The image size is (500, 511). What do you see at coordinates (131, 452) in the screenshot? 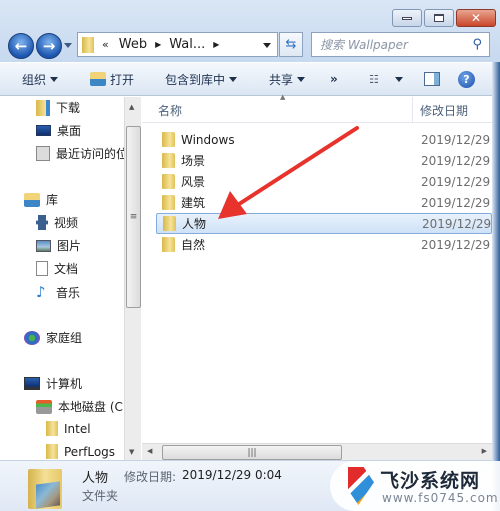
I see `scroll-down-icon: ▼` at bounding box center [131, 452].